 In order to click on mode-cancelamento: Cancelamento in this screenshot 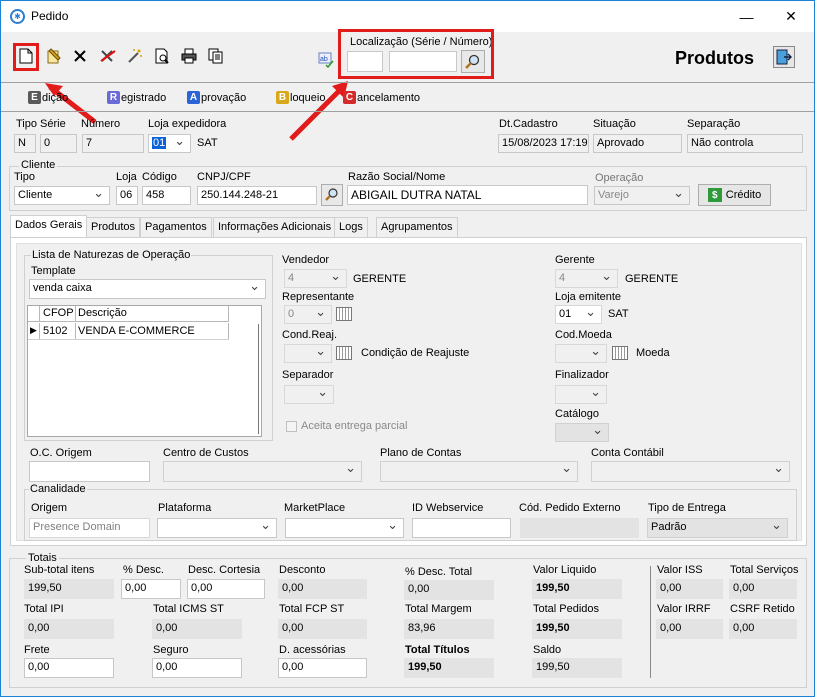, I will do `click(381, 97)`.